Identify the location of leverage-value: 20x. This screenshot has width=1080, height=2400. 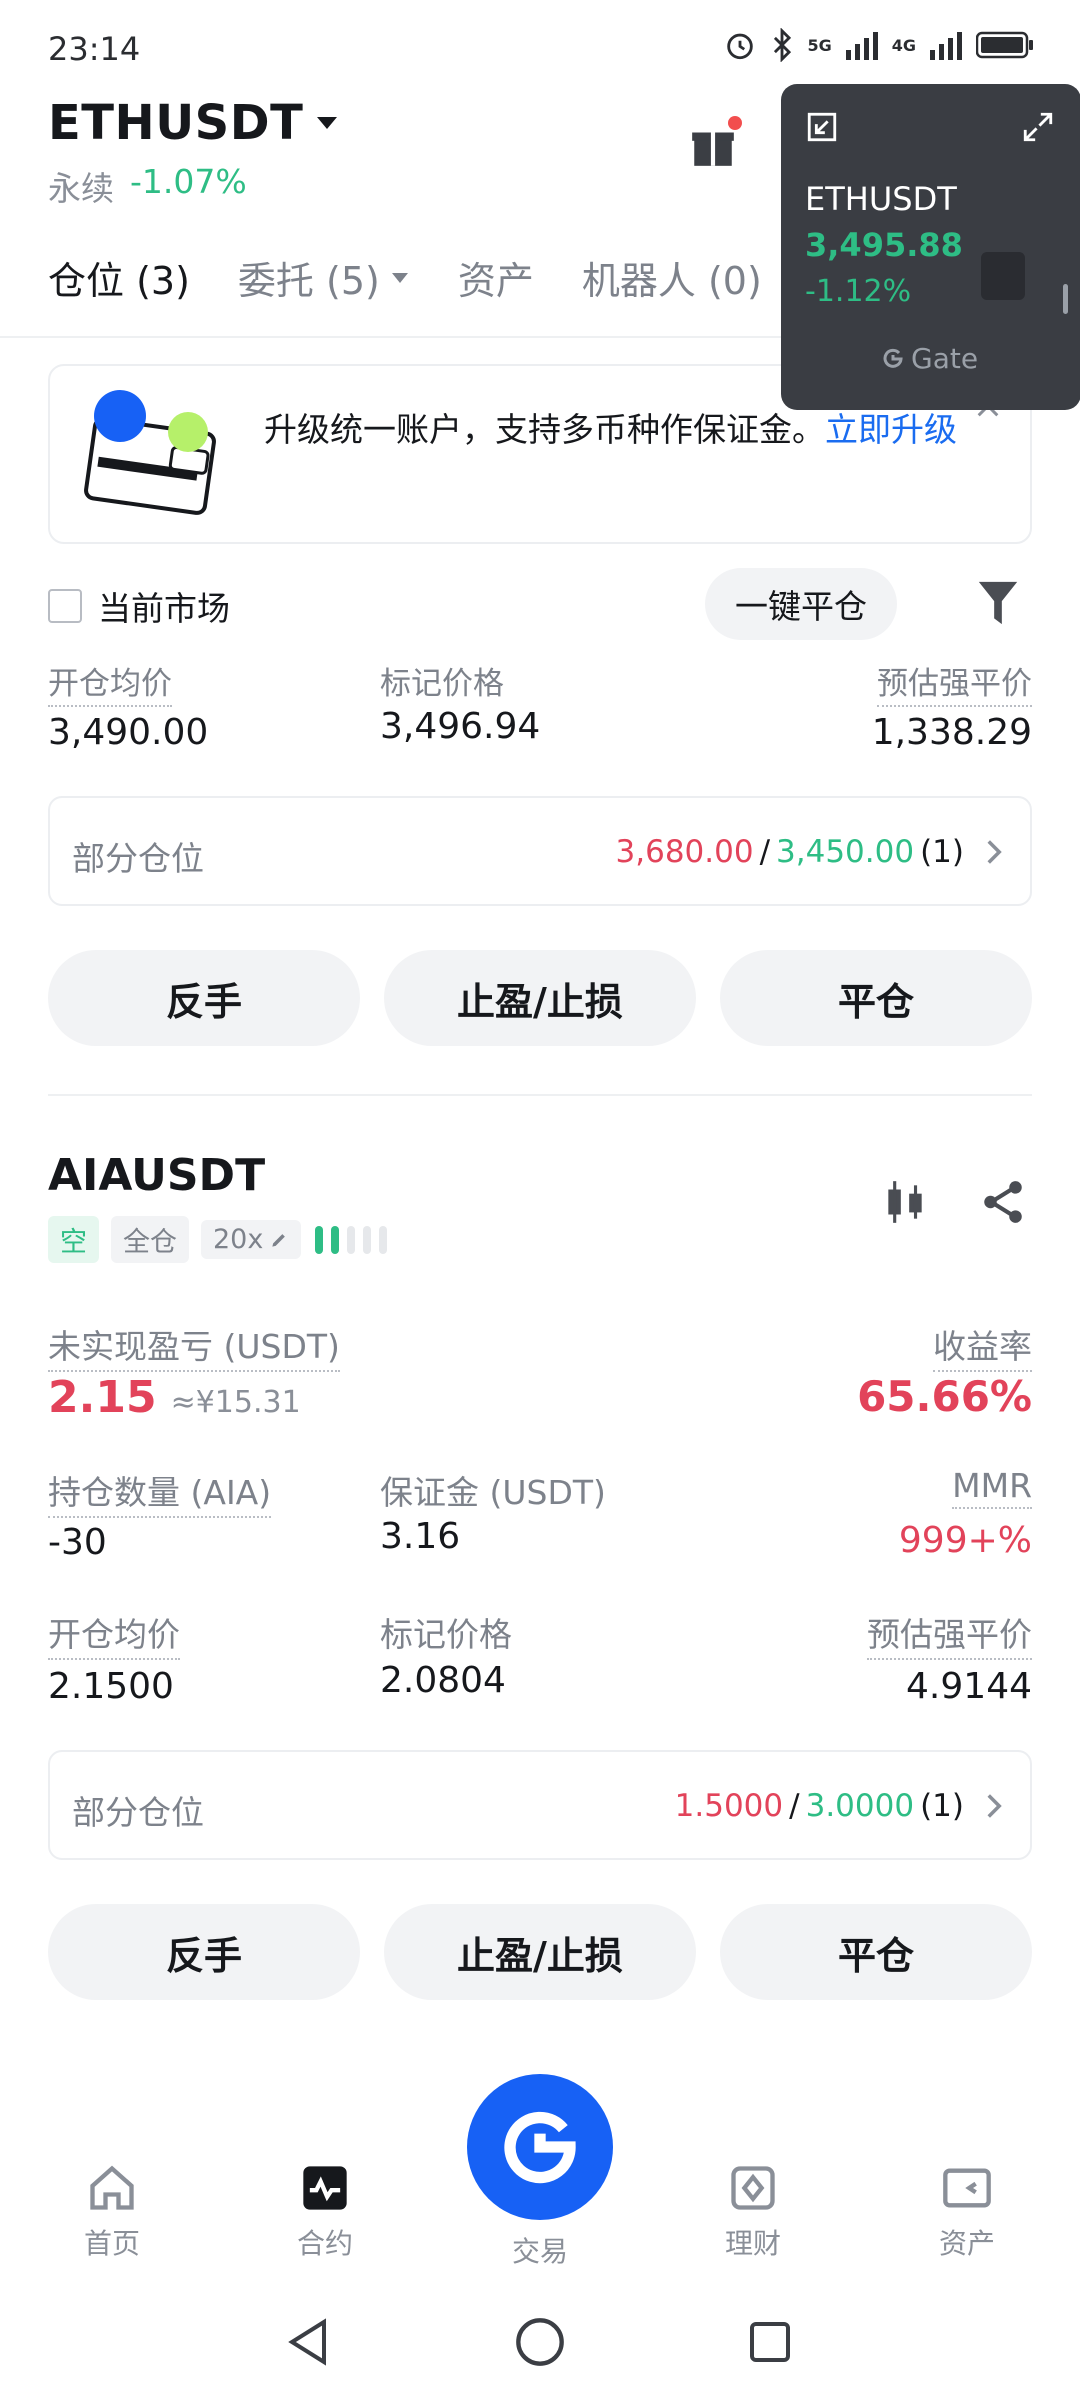
(238, 1239).